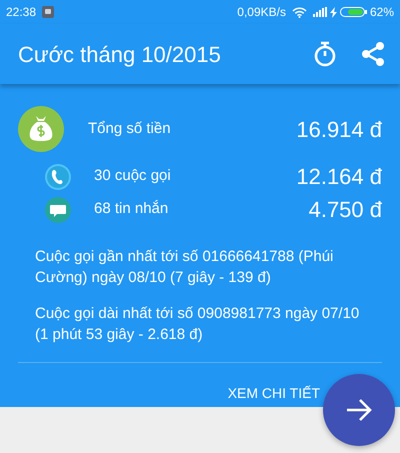 The width and height of the screenshot is (400, 453). Describe the element at coordinates (130, 128) in the screenshot. I see `summary-label: Tổng số tiền` at that location.